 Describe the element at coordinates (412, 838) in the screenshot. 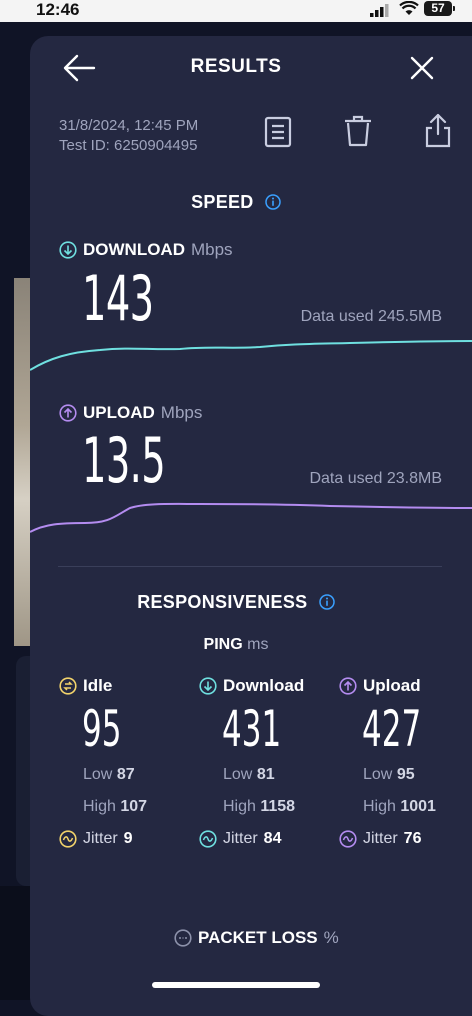

I see `upload-jitter-value: 76` at that location.